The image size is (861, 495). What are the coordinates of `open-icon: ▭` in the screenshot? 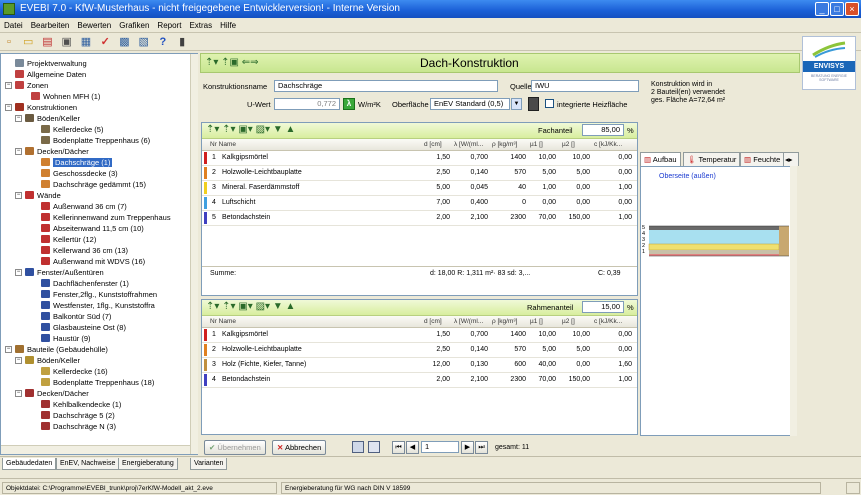 It's located at (28, 42).